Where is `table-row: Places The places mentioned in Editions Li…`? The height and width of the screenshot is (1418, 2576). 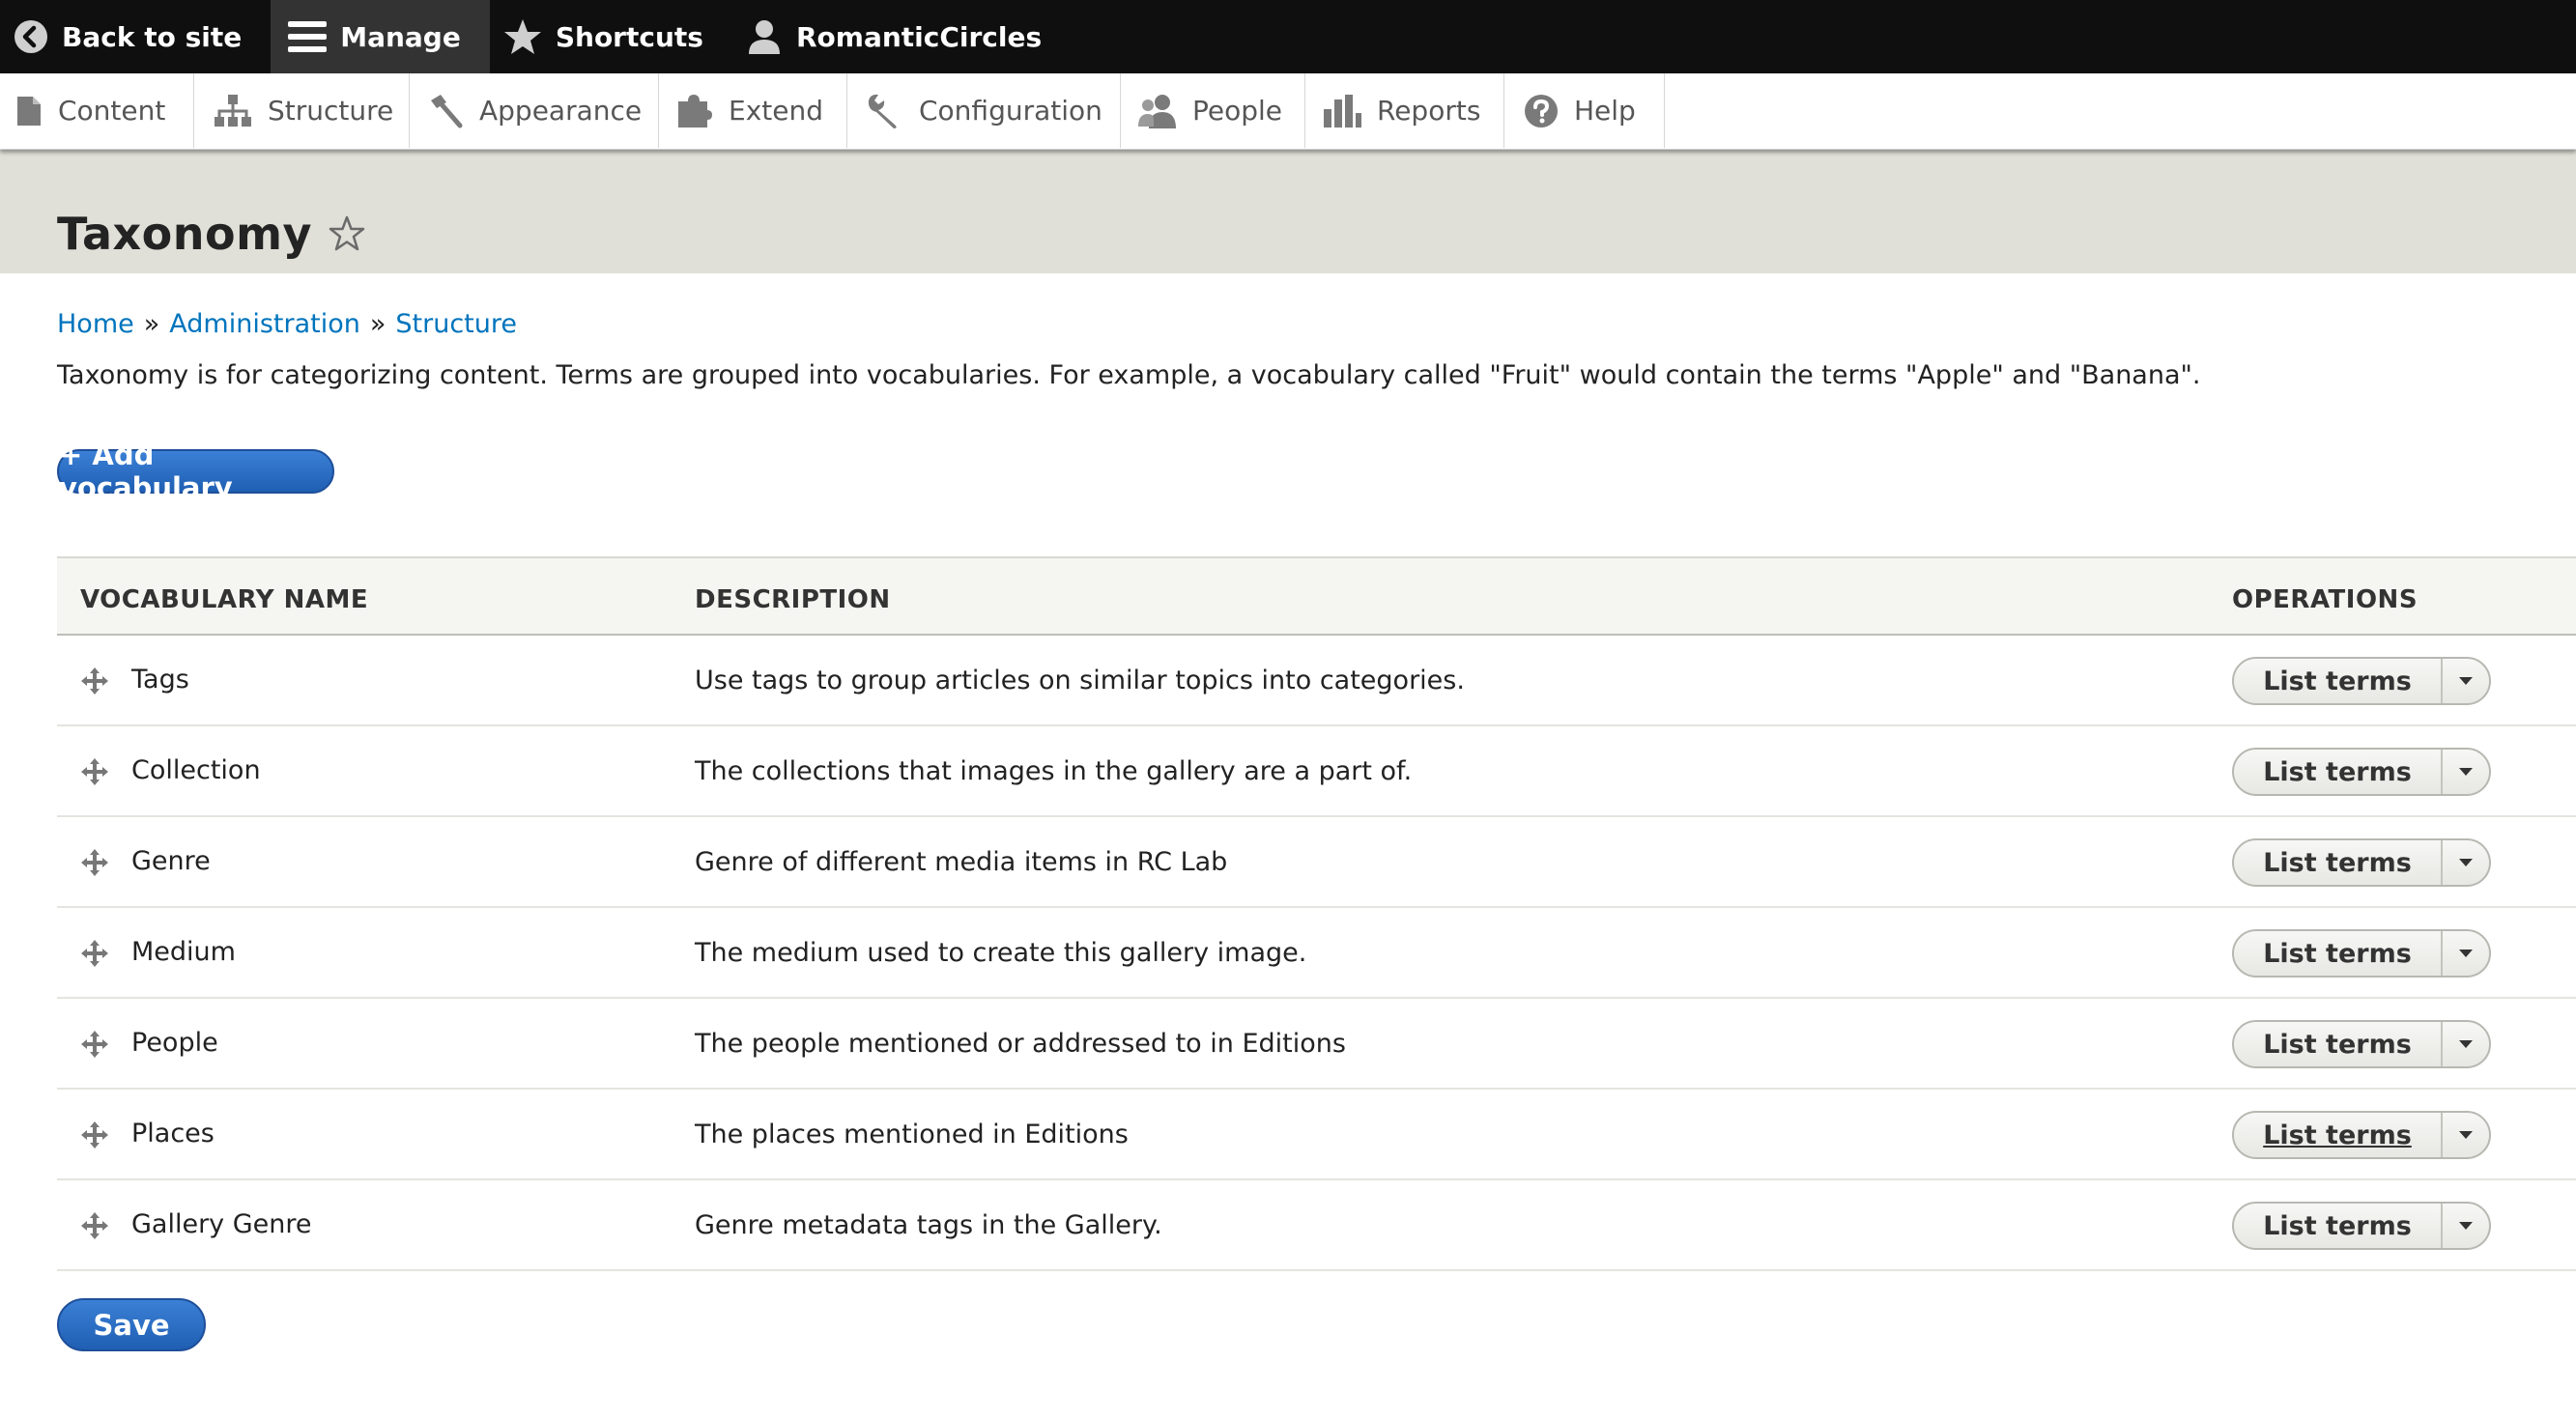
table-row: Places The places mentioned in Editions Li… is located at coordinates (1316, 1135).